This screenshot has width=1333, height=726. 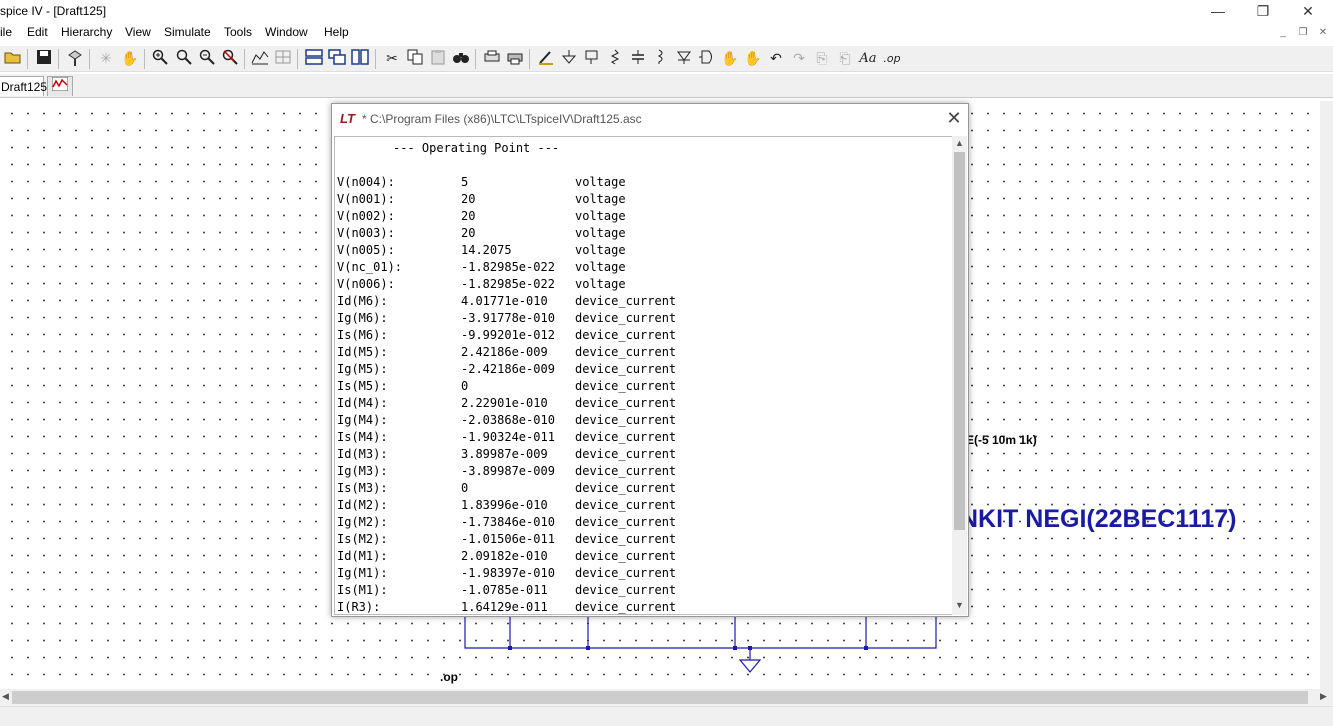 What do you see at coordinates (13, 59) in the screenshot?
I see `open-folder-icon` at bounding box center [13, 59].